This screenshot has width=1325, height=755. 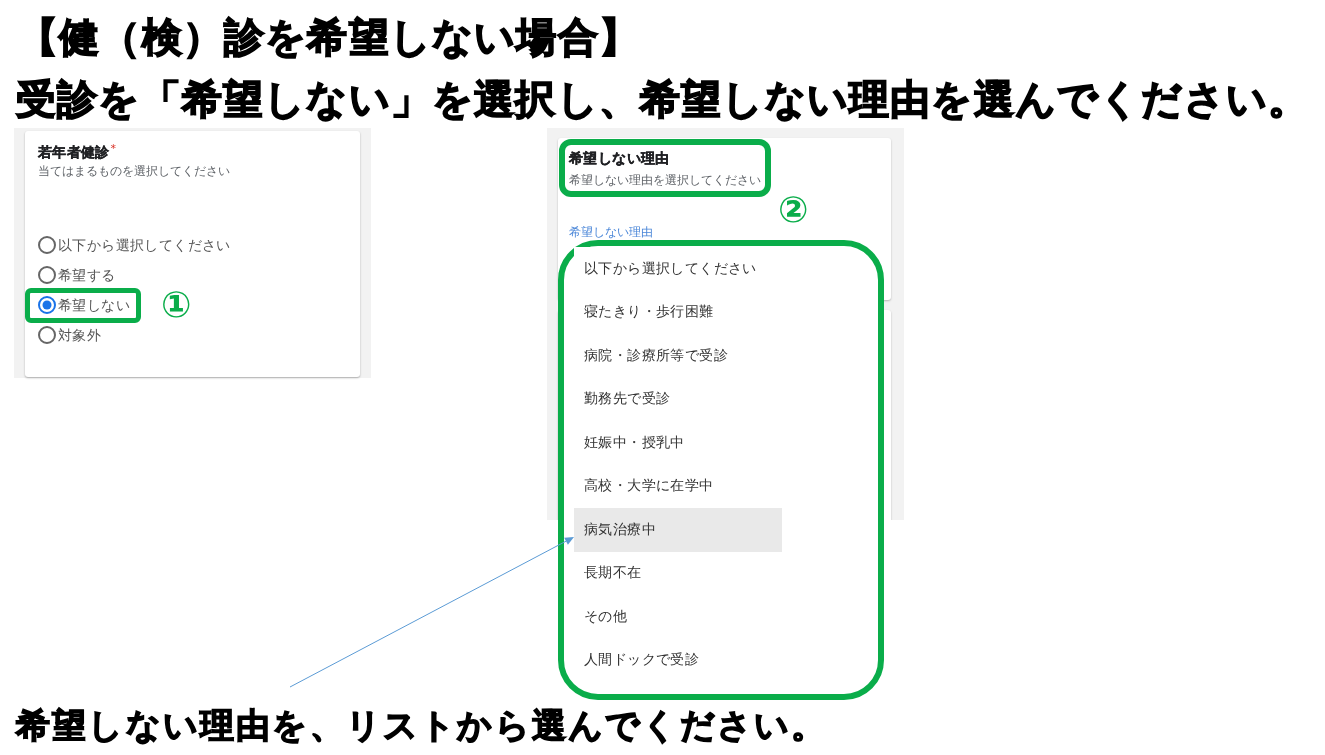 I want to click on step-number: ②, so click(x=793, y=210).